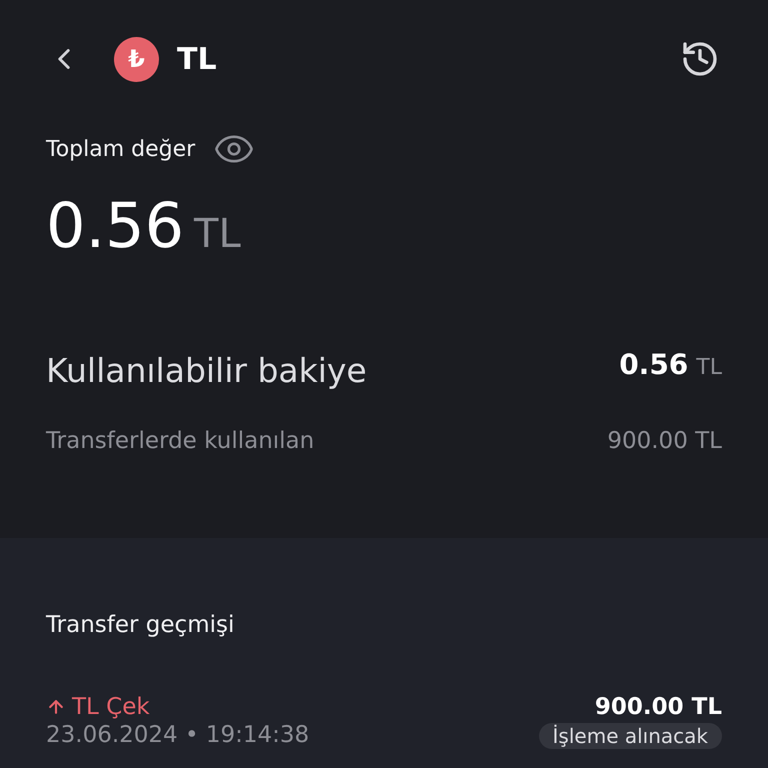 The width and height of the screenshot is (768, 768). Describe the element at coordinates (217, 234) in the screenshot. I see `total-unit: TL` at that location.